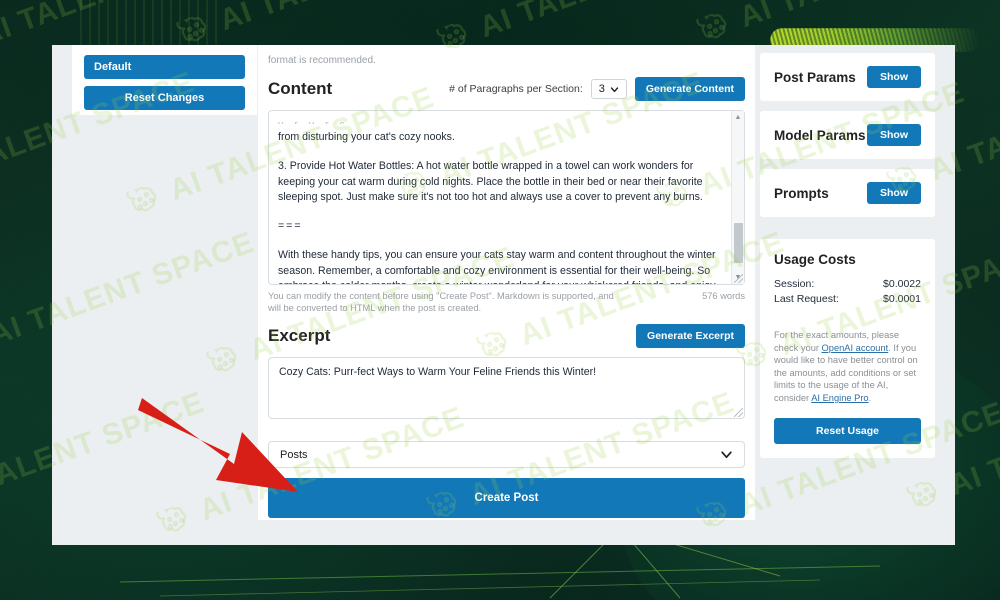  I want to click on left-settings-panel: Default Reset Changes, so click(164, 80).